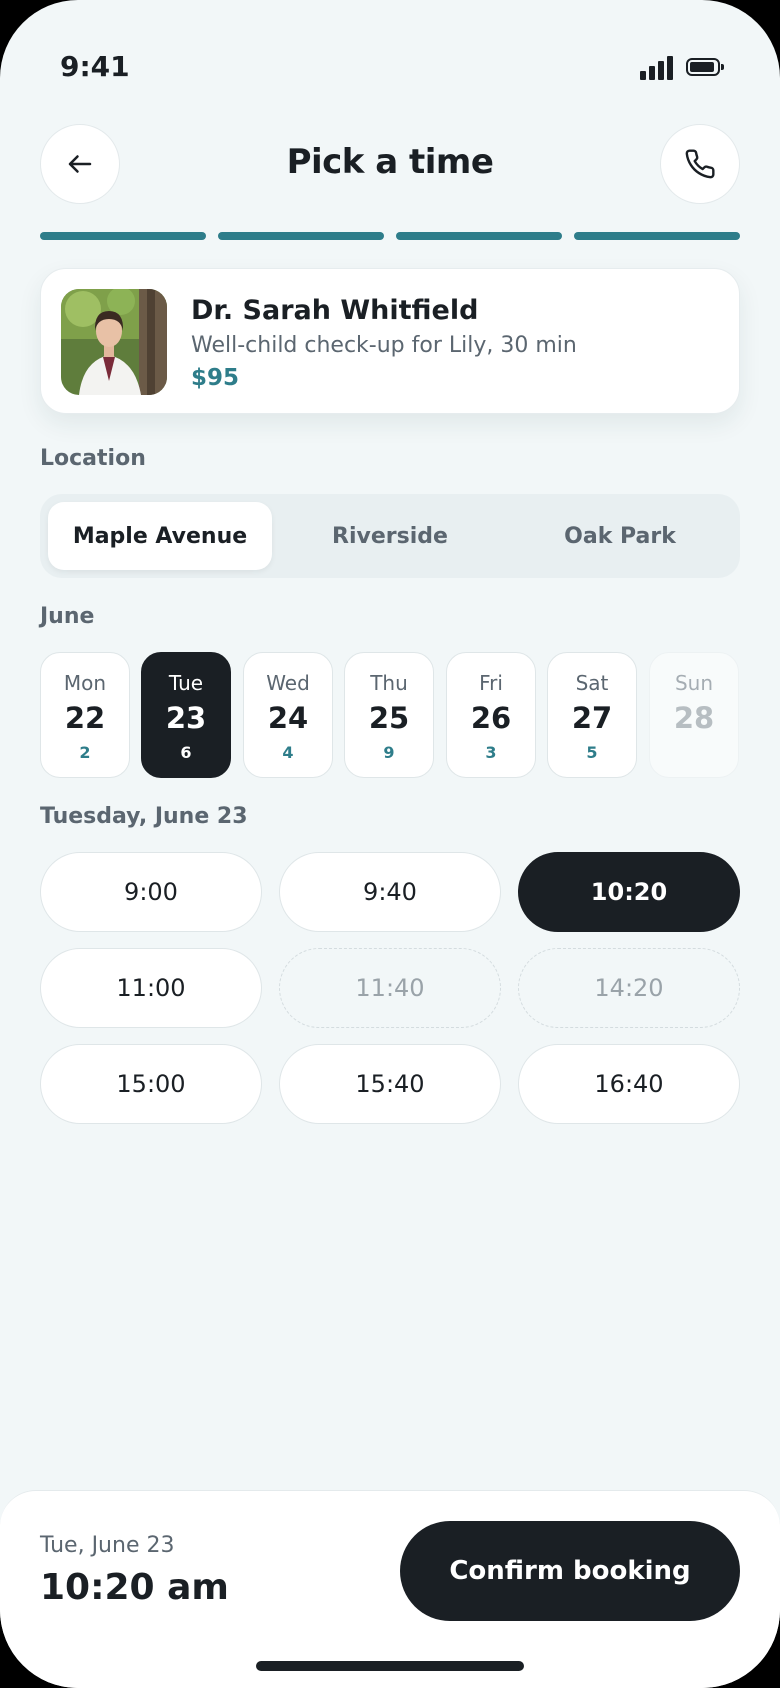 The width and height of the screenshot is (780, 1688). Describe the element at coordinates (151, 988) in the screenshot. I see `time-slot: 11:00` at that location.